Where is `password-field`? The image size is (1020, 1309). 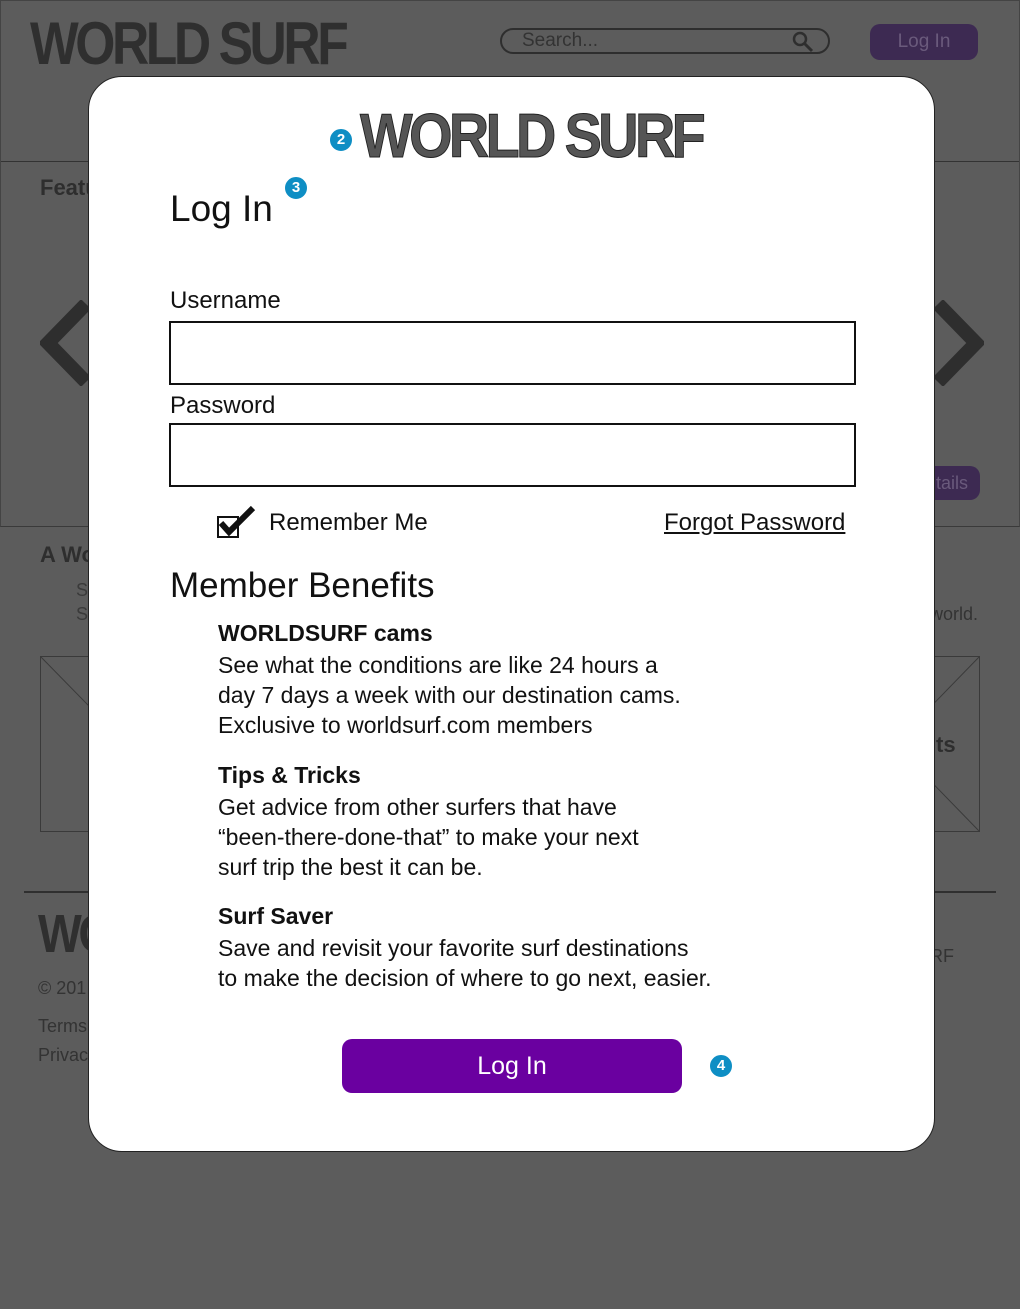 password-field is located at coordinates (512, 455).